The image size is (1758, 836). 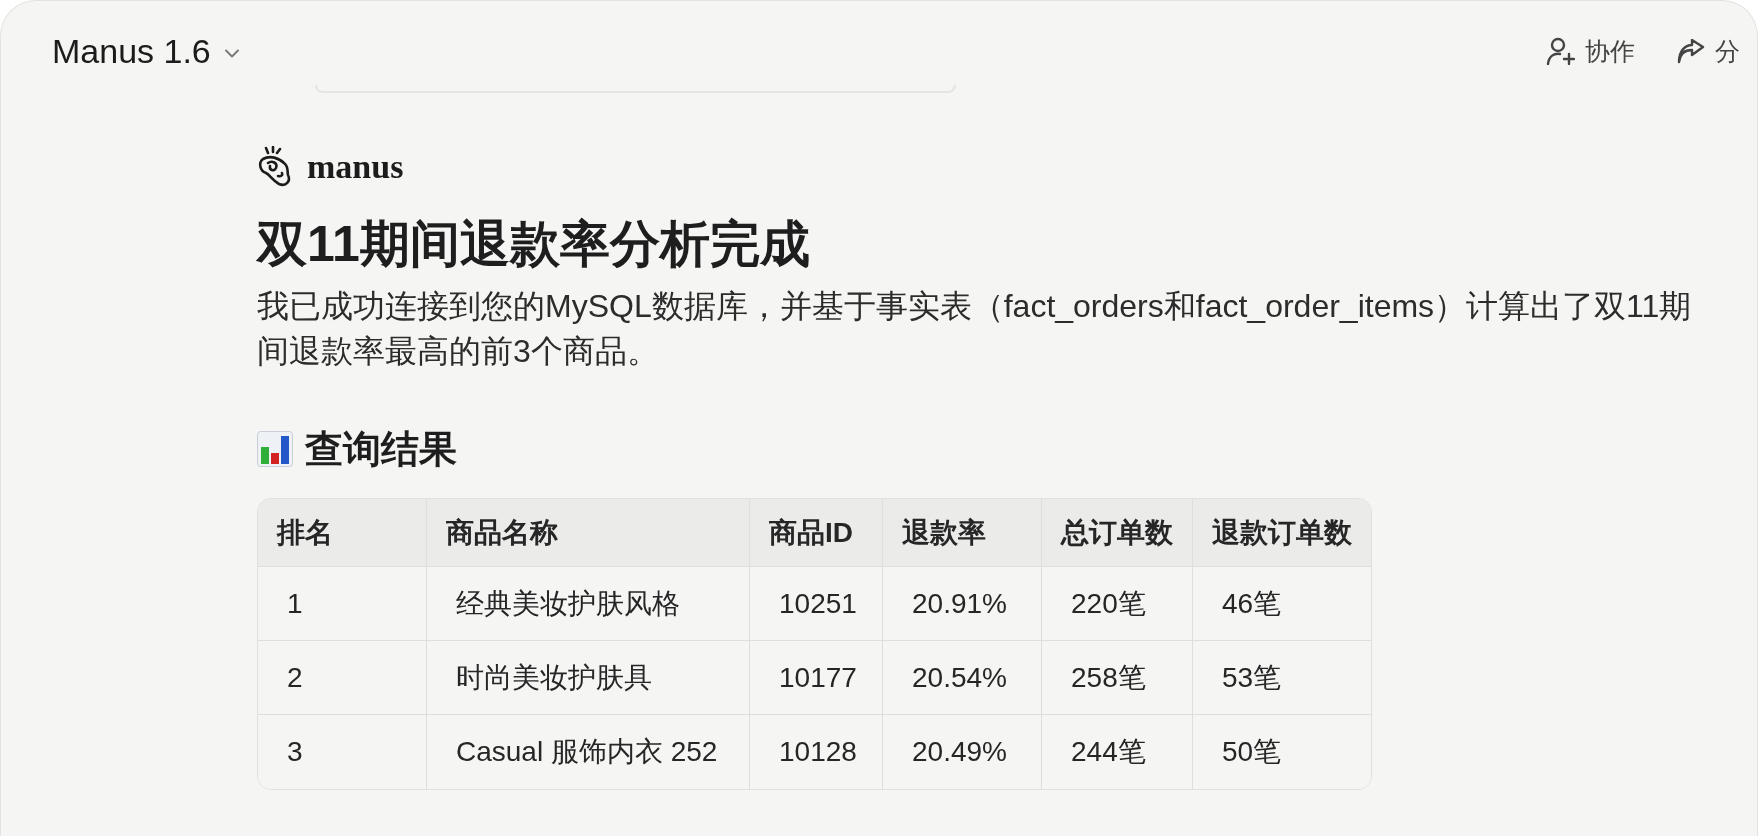 I want to click on message-paragraph: 我已成功连接到您的MySQL数据库，并基于事实表（fact_orders和fact_order_items）计算出了双11期间退款率最高的前3个商品。, so click(x=975, y=329).